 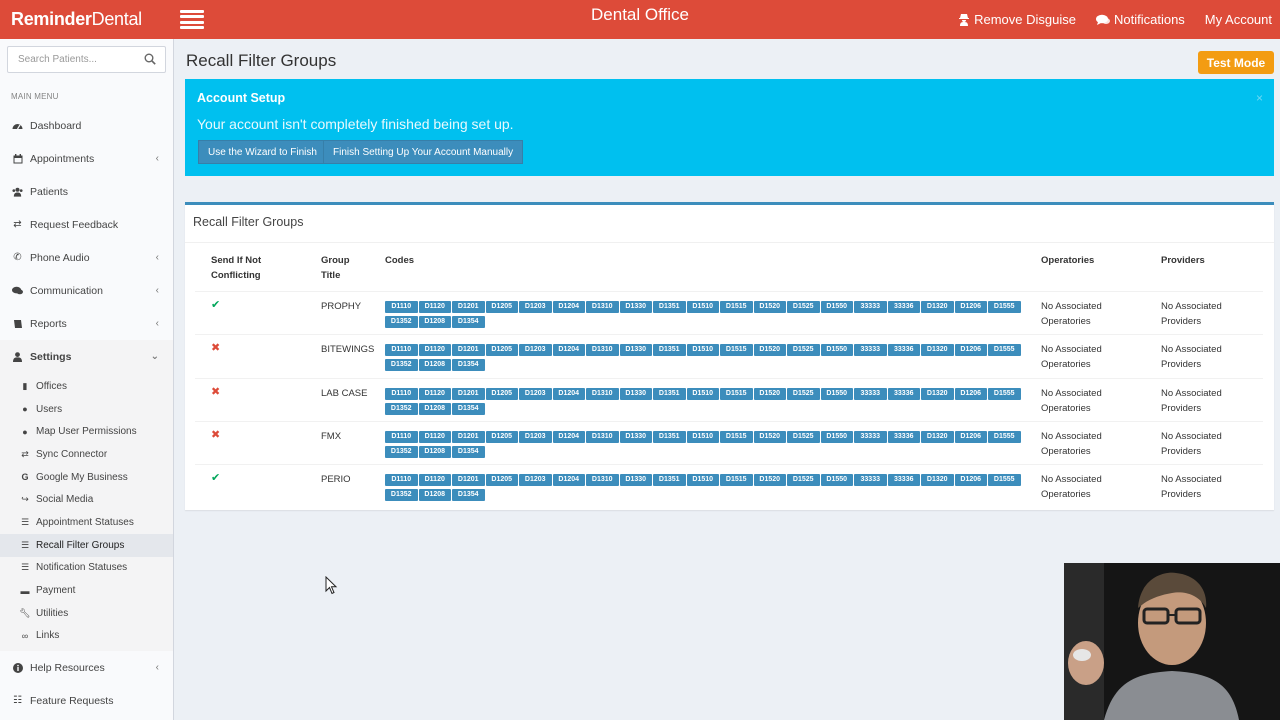 I want to click on sidebar-item-patients: Patients, so click(x=86, y=191).